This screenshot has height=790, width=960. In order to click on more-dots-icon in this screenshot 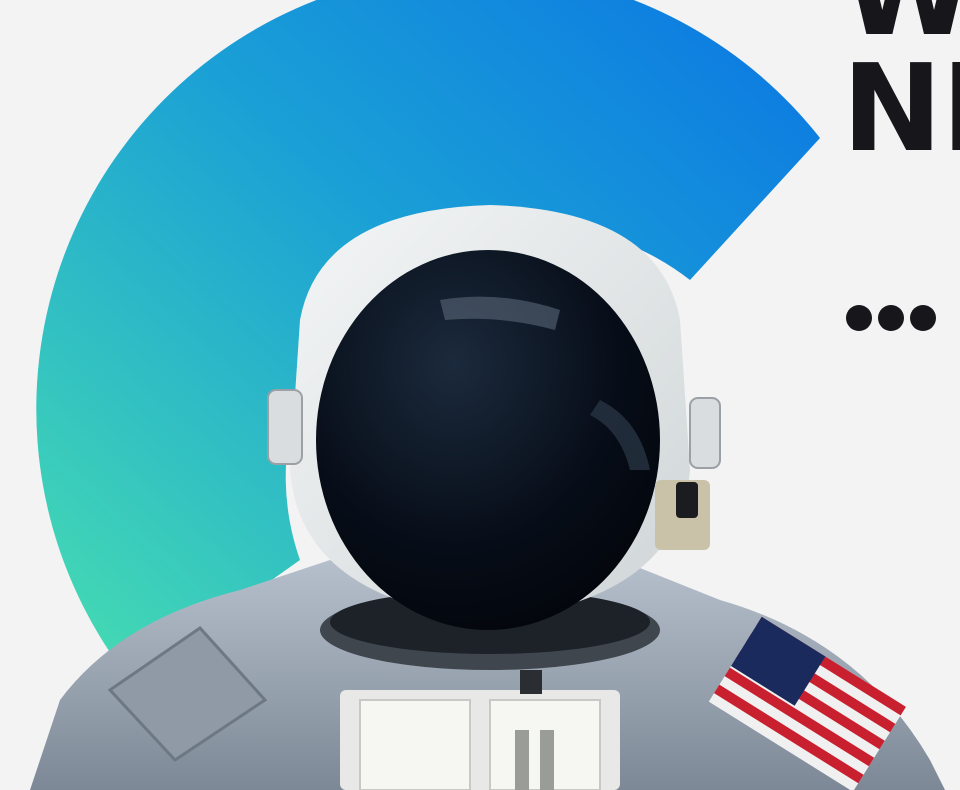, I will do `click(891, 318)`.